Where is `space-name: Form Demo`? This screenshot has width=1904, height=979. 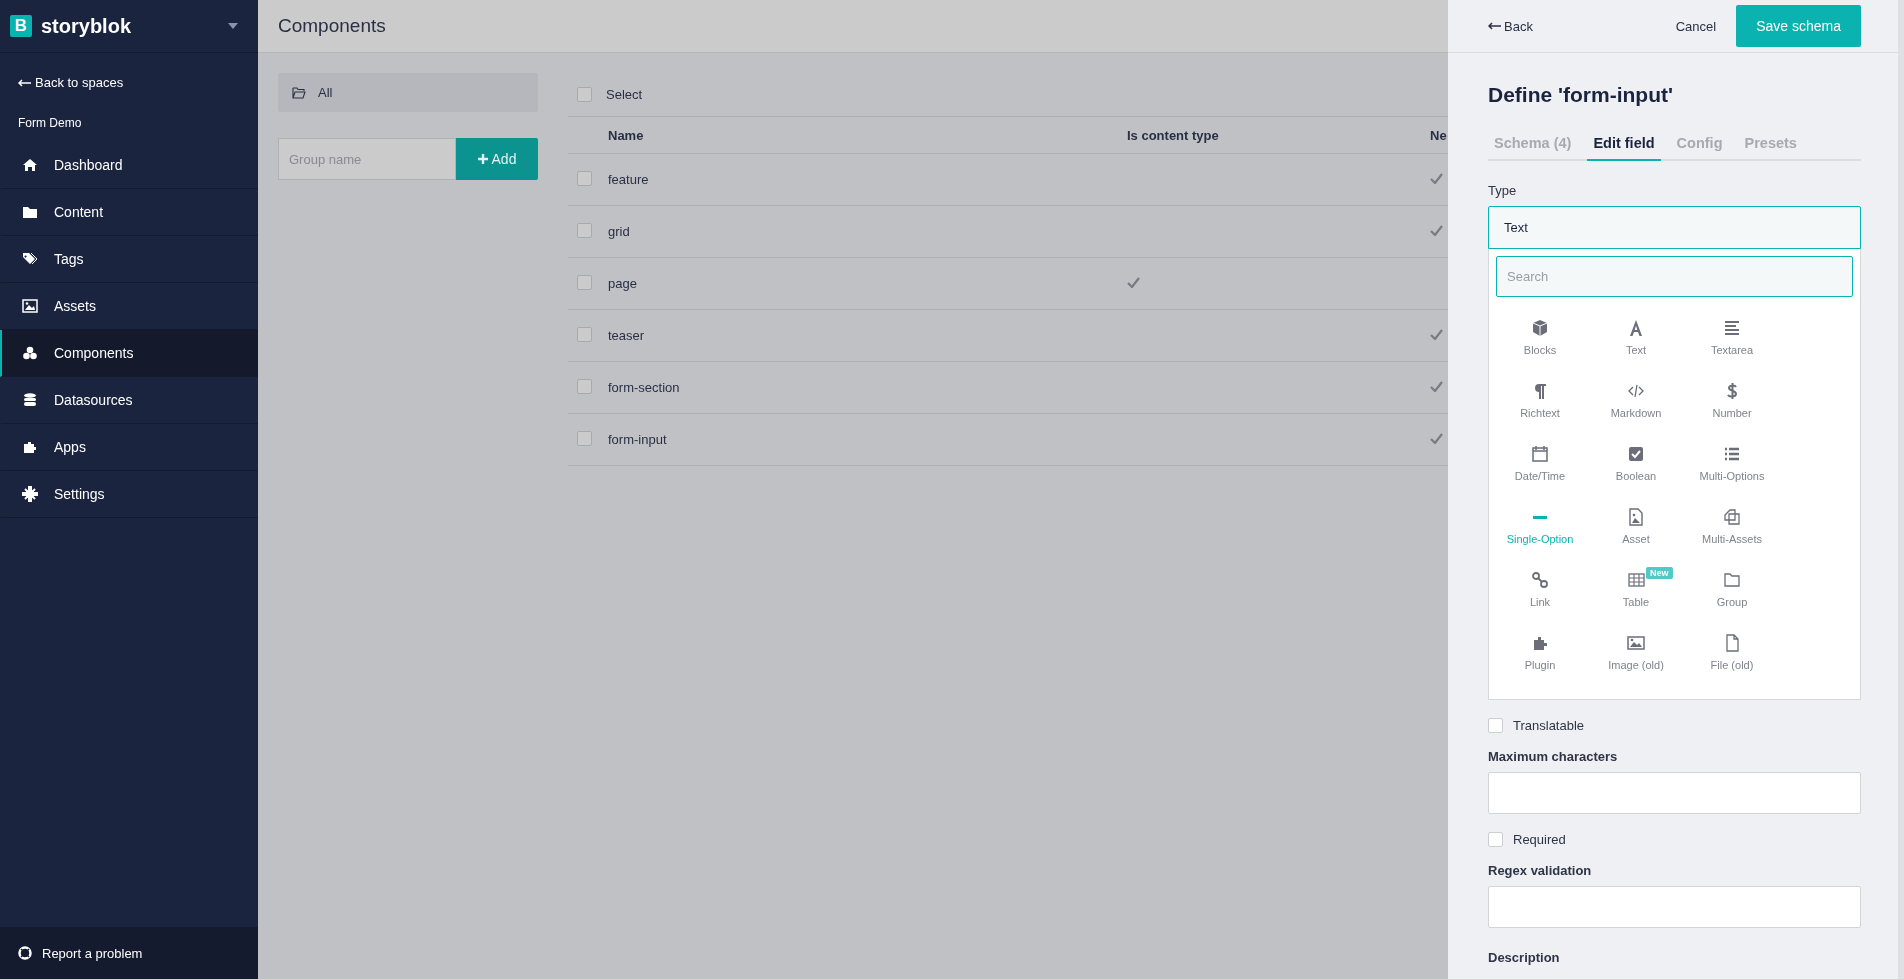 space-name: Form Demo is located at coordinates (50, 123).